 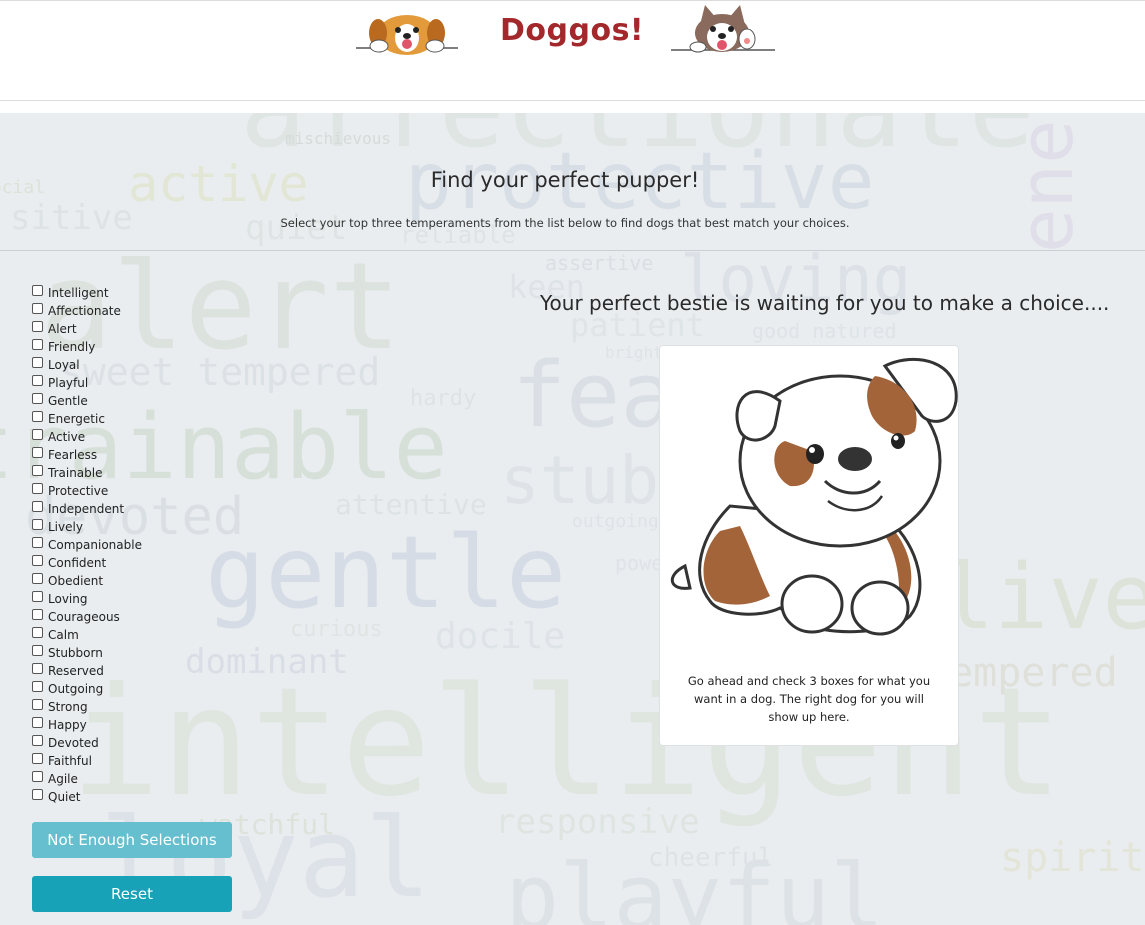 I want to click on temperament-label: Calm, so click(x=63, y=635).